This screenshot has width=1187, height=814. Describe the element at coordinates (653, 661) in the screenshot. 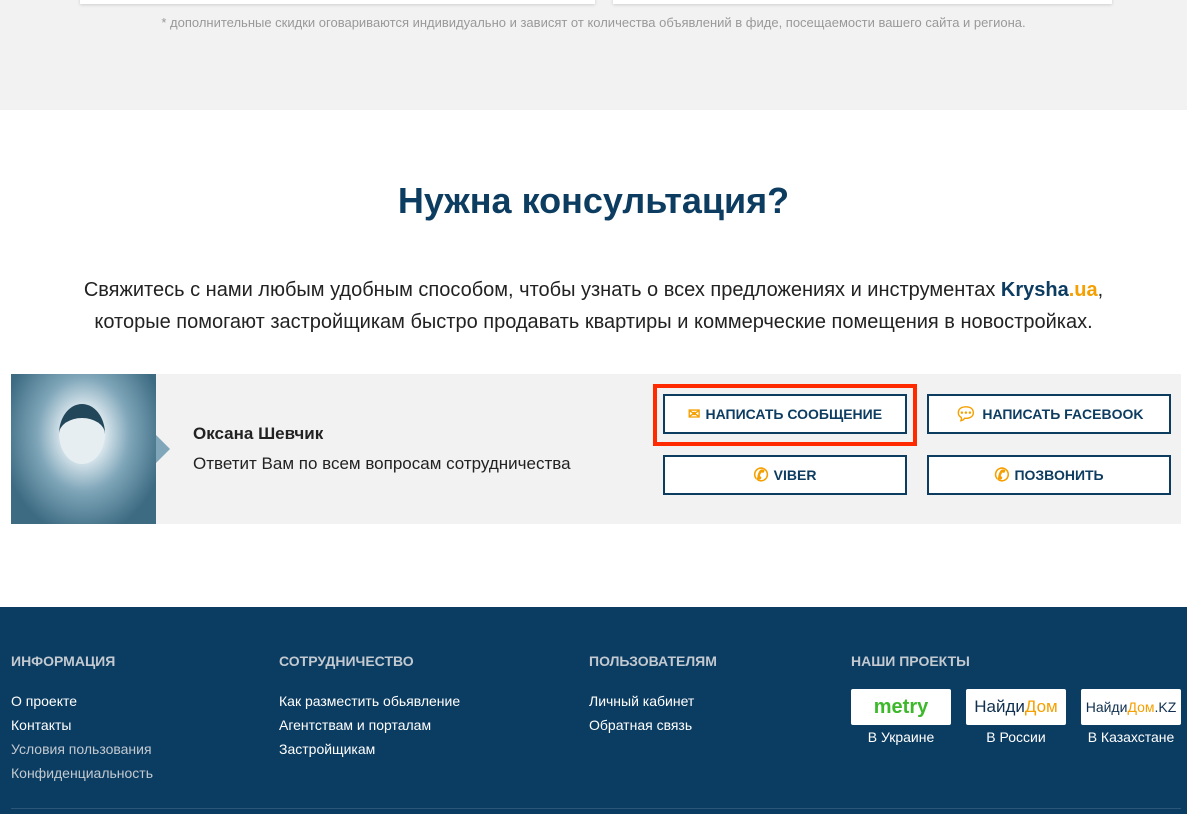

I see `footer-heading: ПОЛЬЗОВАТЕЛЯМ` at that location.